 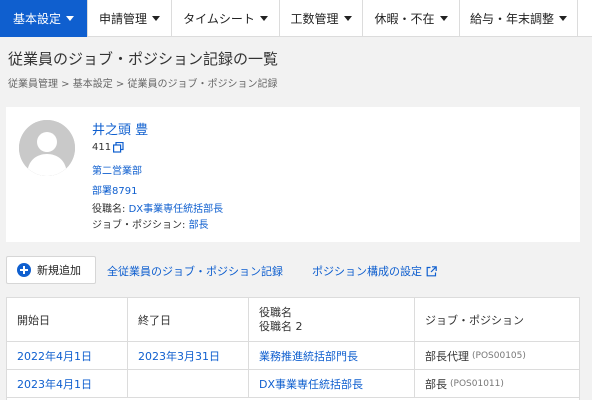 What do you see at coordinates (188, 319) in the screenshot?
I see `header-end-date: 終了日` at bounding box center [188, 319].